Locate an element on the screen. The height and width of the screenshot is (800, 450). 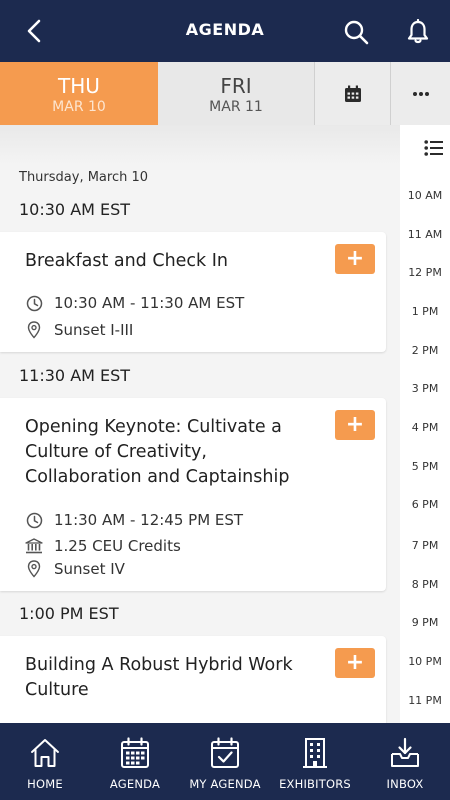
timeline-hour: 1 PM is located at coordinates (425, 311).